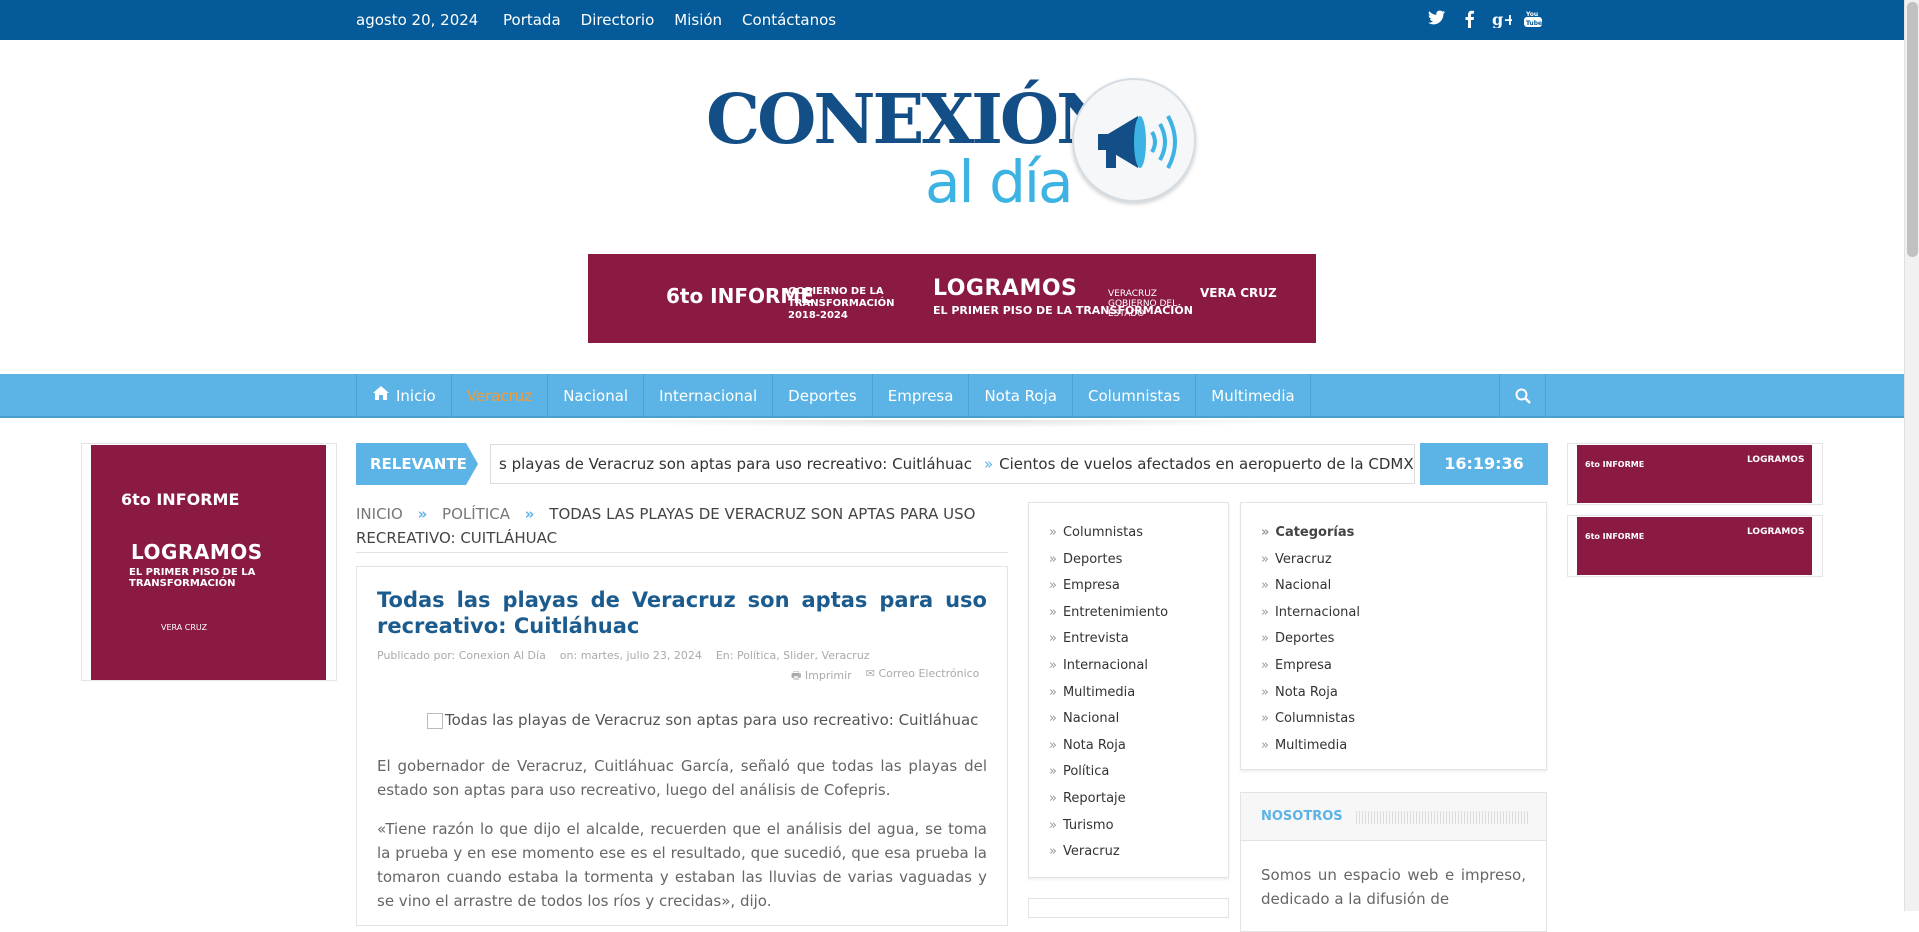  Describe the element at coordinates (1108, 799) in the screenshot. I see `category-link: Reportaje` at that location.